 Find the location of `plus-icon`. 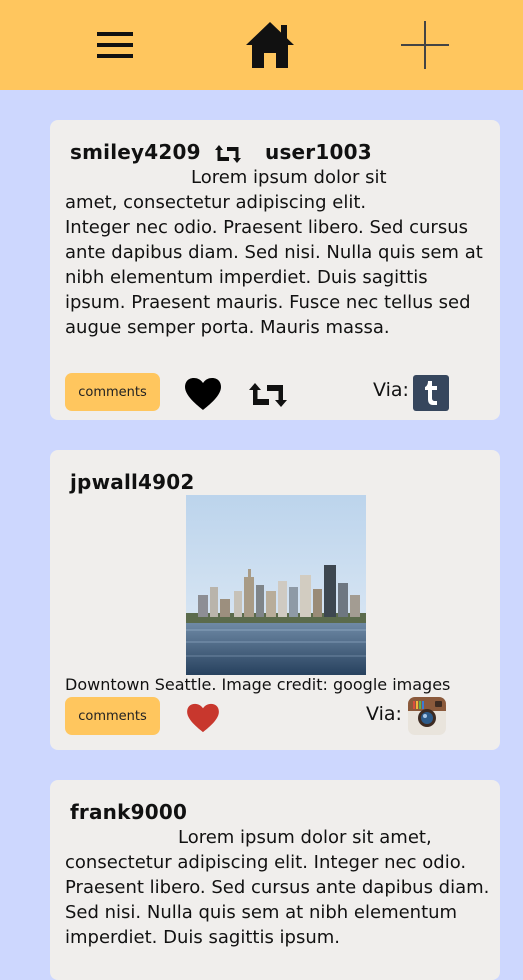

plus-icon is located at coordinates (425, 45).